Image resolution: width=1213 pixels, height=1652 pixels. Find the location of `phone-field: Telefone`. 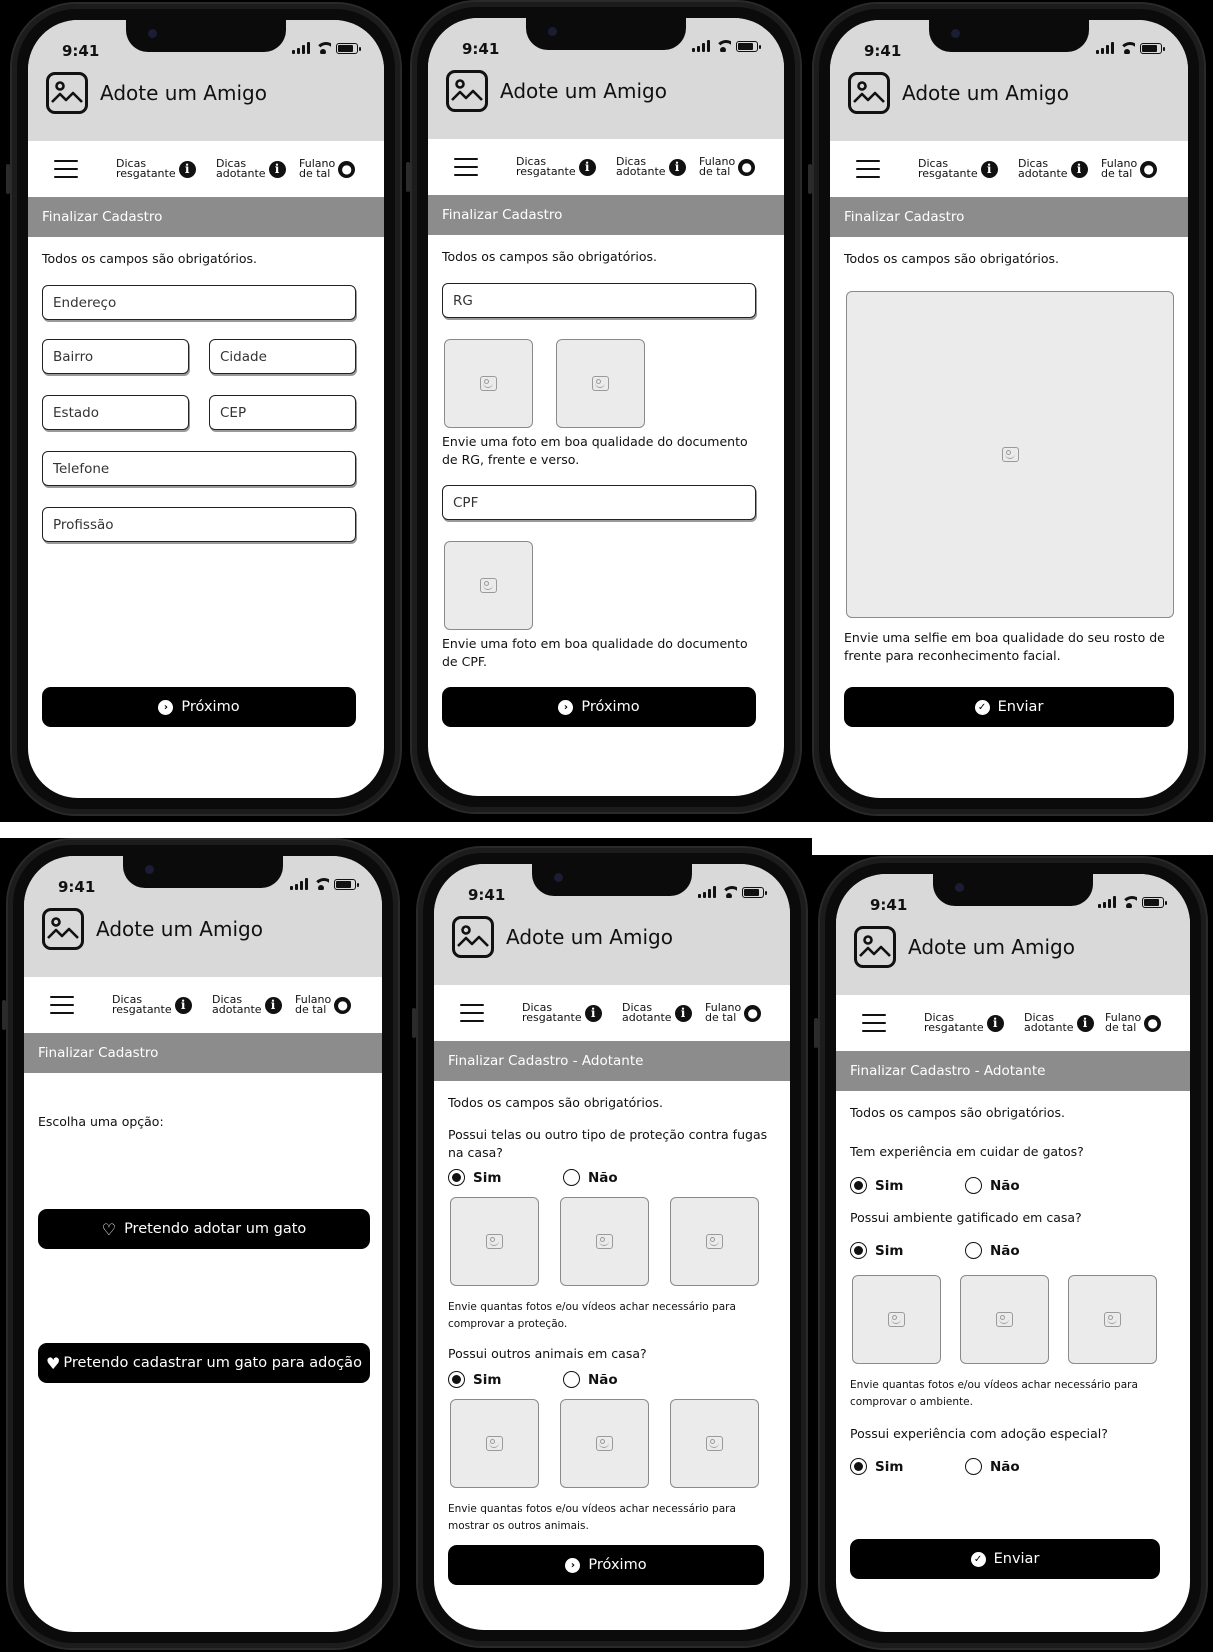

phone-field: Telefone is located at coordinates (199, 468).